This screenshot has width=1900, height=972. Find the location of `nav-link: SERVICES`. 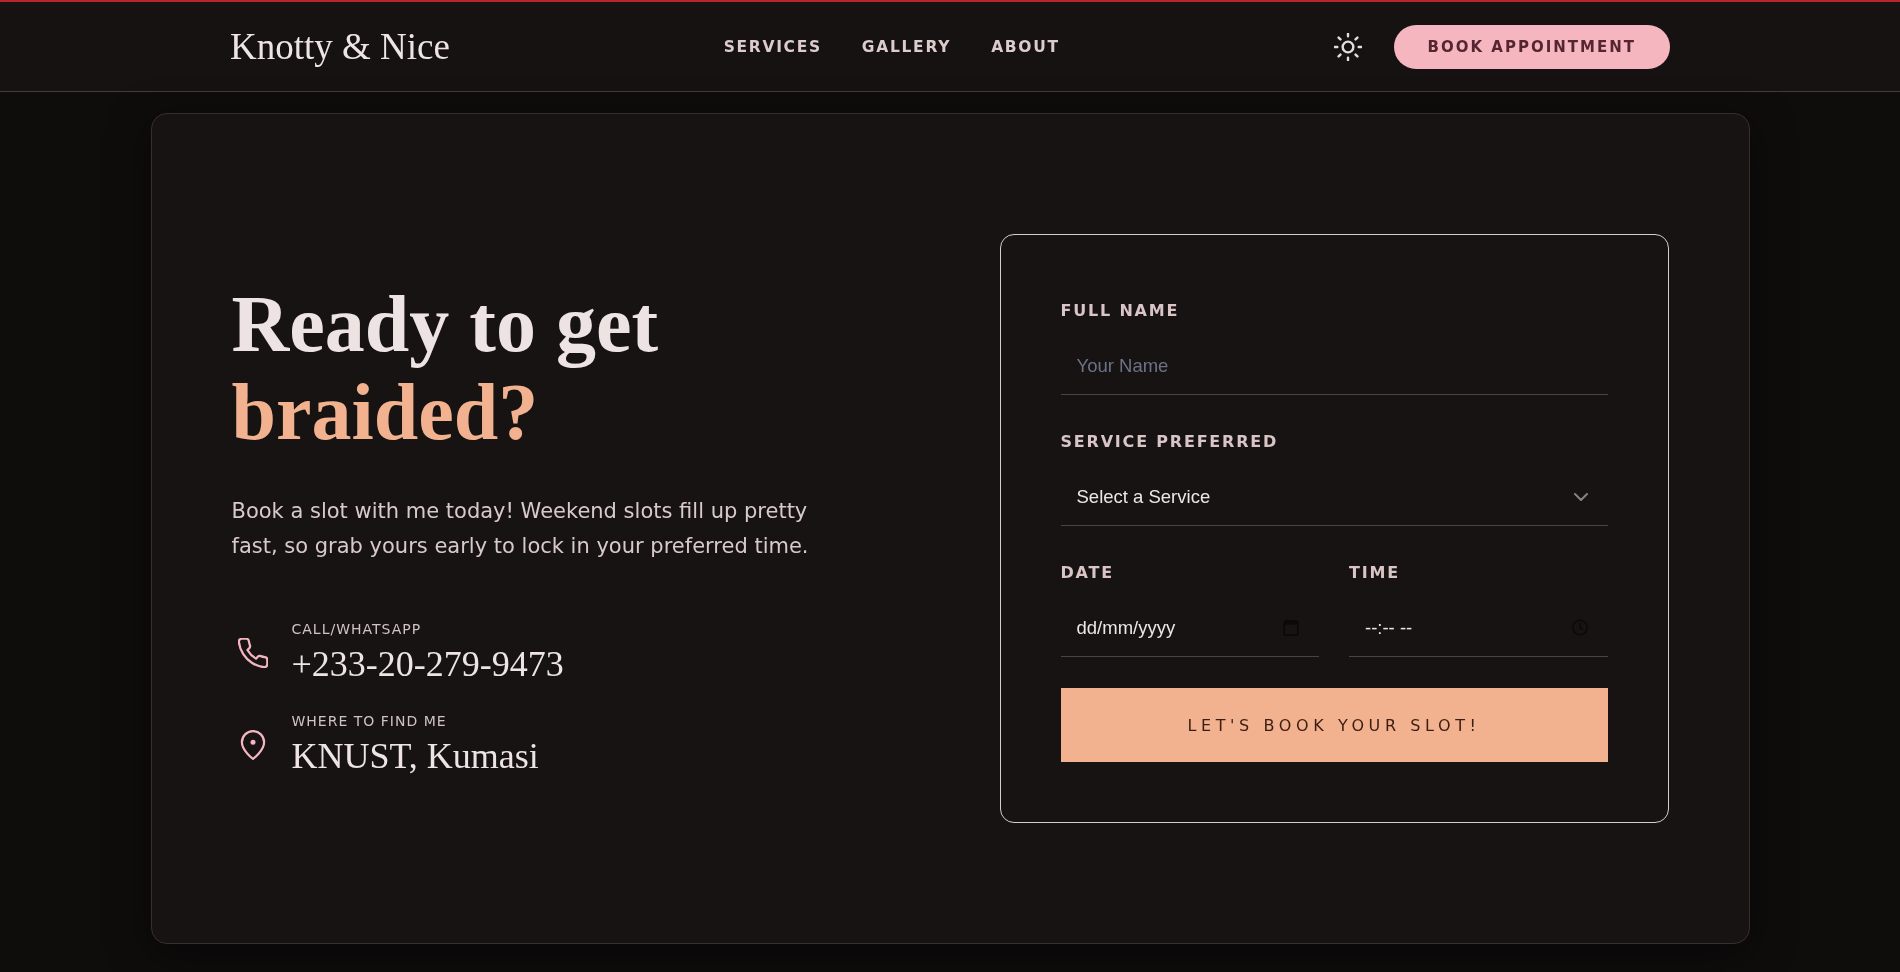

nav-link: SERVICES is located at coordinates (772, 46).